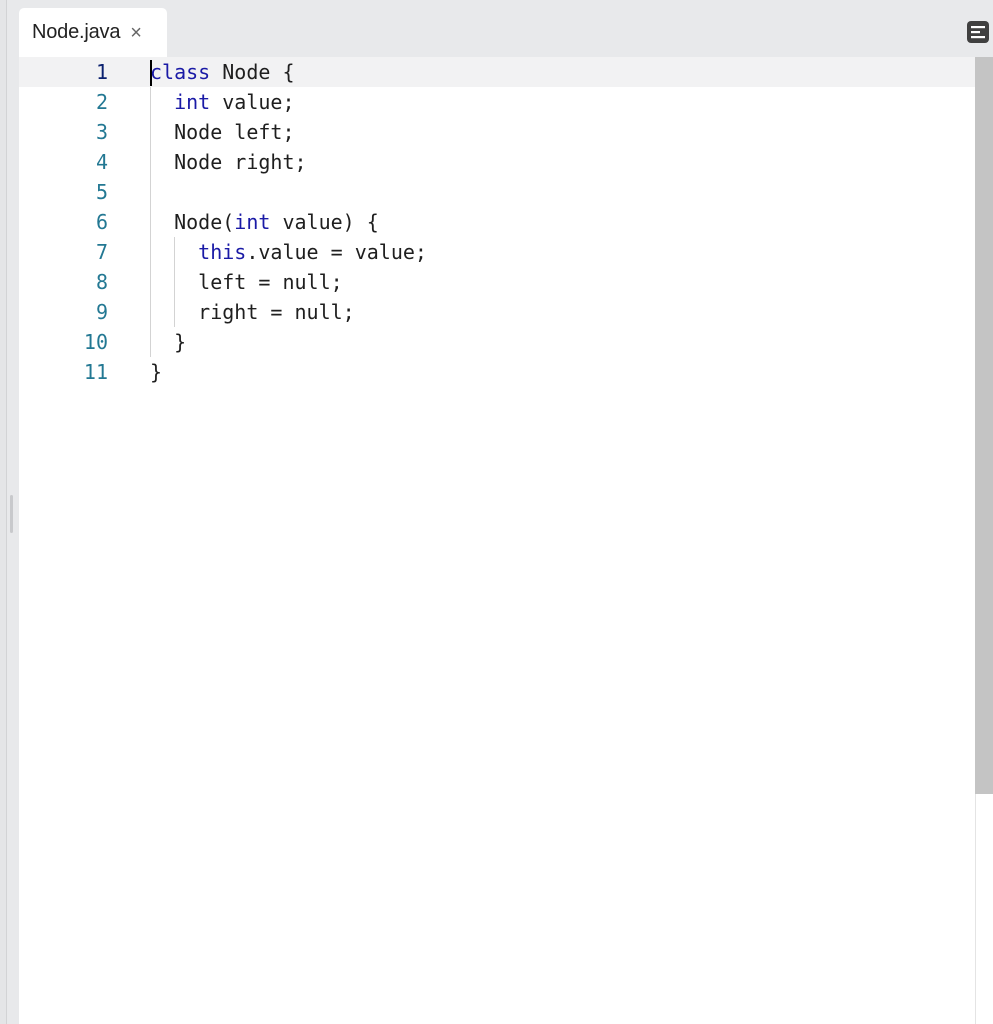 The width and height of the screenshot is (993, 1024). Describe the element at coordinates (506, 28) in the screenshot. I see `tab-bar: Node.java ×` at that location.